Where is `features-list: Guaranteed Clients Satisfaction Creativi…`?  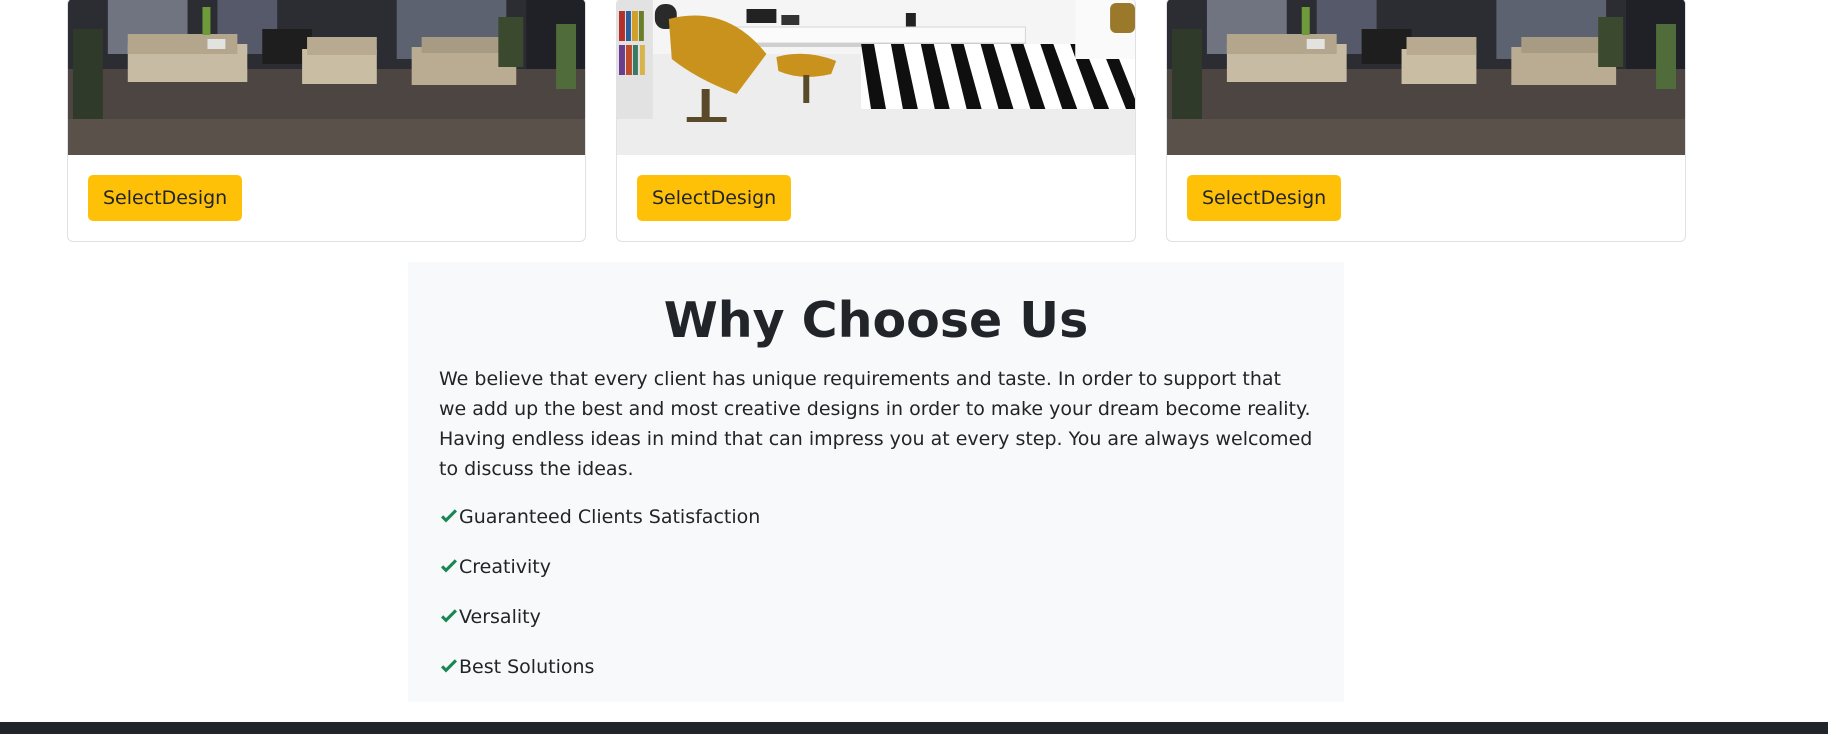 features-list: Guaranteed Clients Satisfaction Creativi… is located at coordinates (876, 592).